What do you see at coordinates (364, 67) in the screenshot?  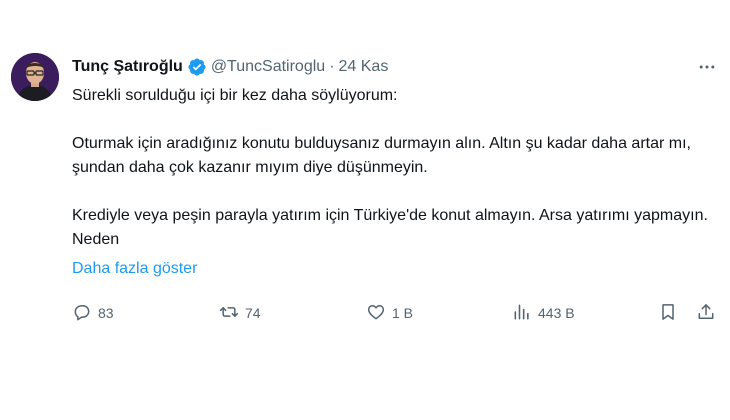 I see `tweet-date: 24 Kas` at bounding box center [364, 67].